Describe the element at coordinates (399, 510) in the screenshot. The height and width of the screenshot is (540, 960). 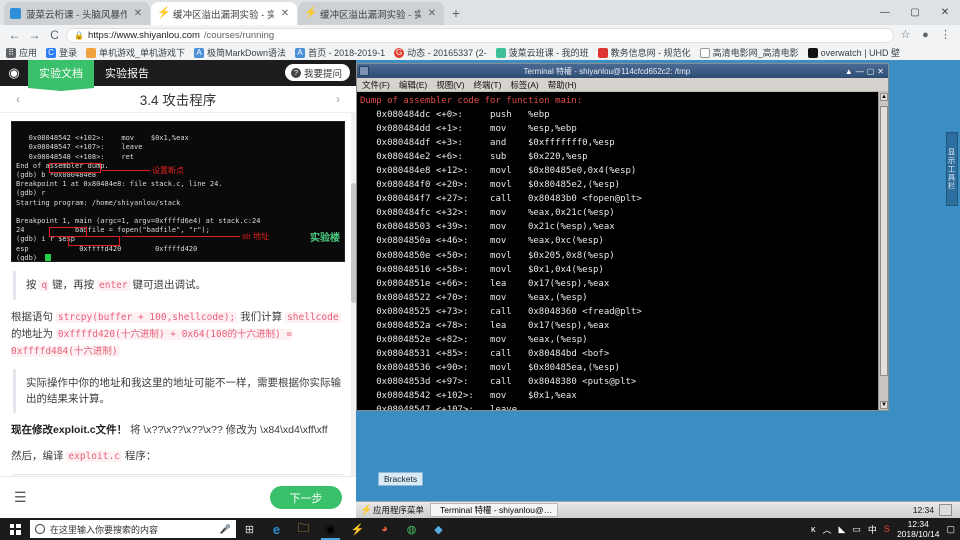
I see `application-menu-label: 应用程序菜单` at that location.